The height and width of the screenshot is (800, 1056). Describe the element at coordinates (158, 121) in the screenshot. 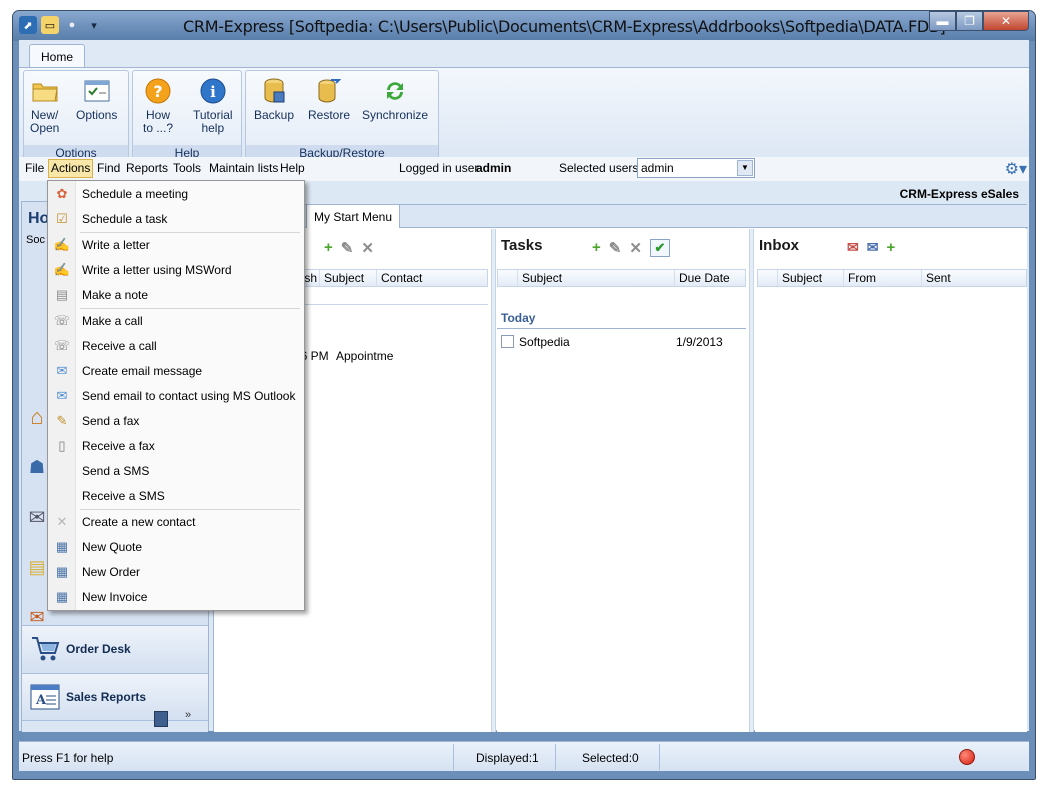

I see `how-to-label: How to ...?` at that location.